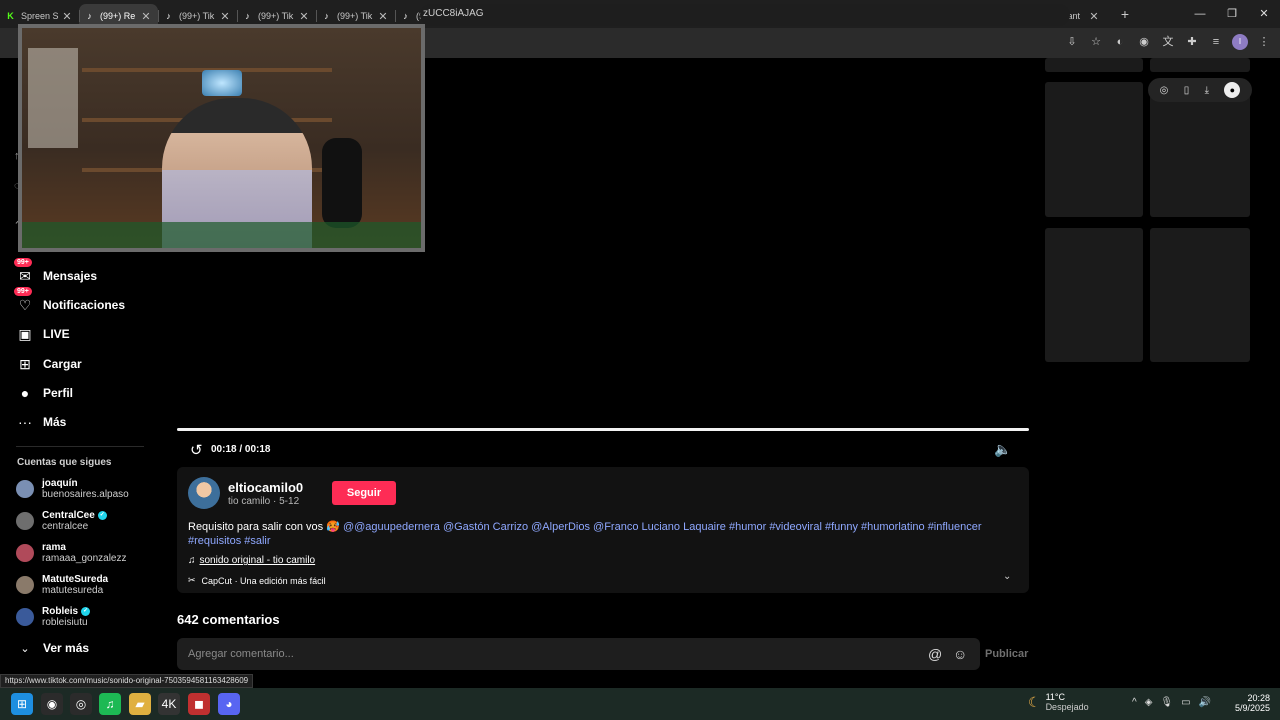 Image resolution: width=1280 pixels, height=720 pixels. I want to click on window-controls: — ❐ ✕, so click(1232, 14).